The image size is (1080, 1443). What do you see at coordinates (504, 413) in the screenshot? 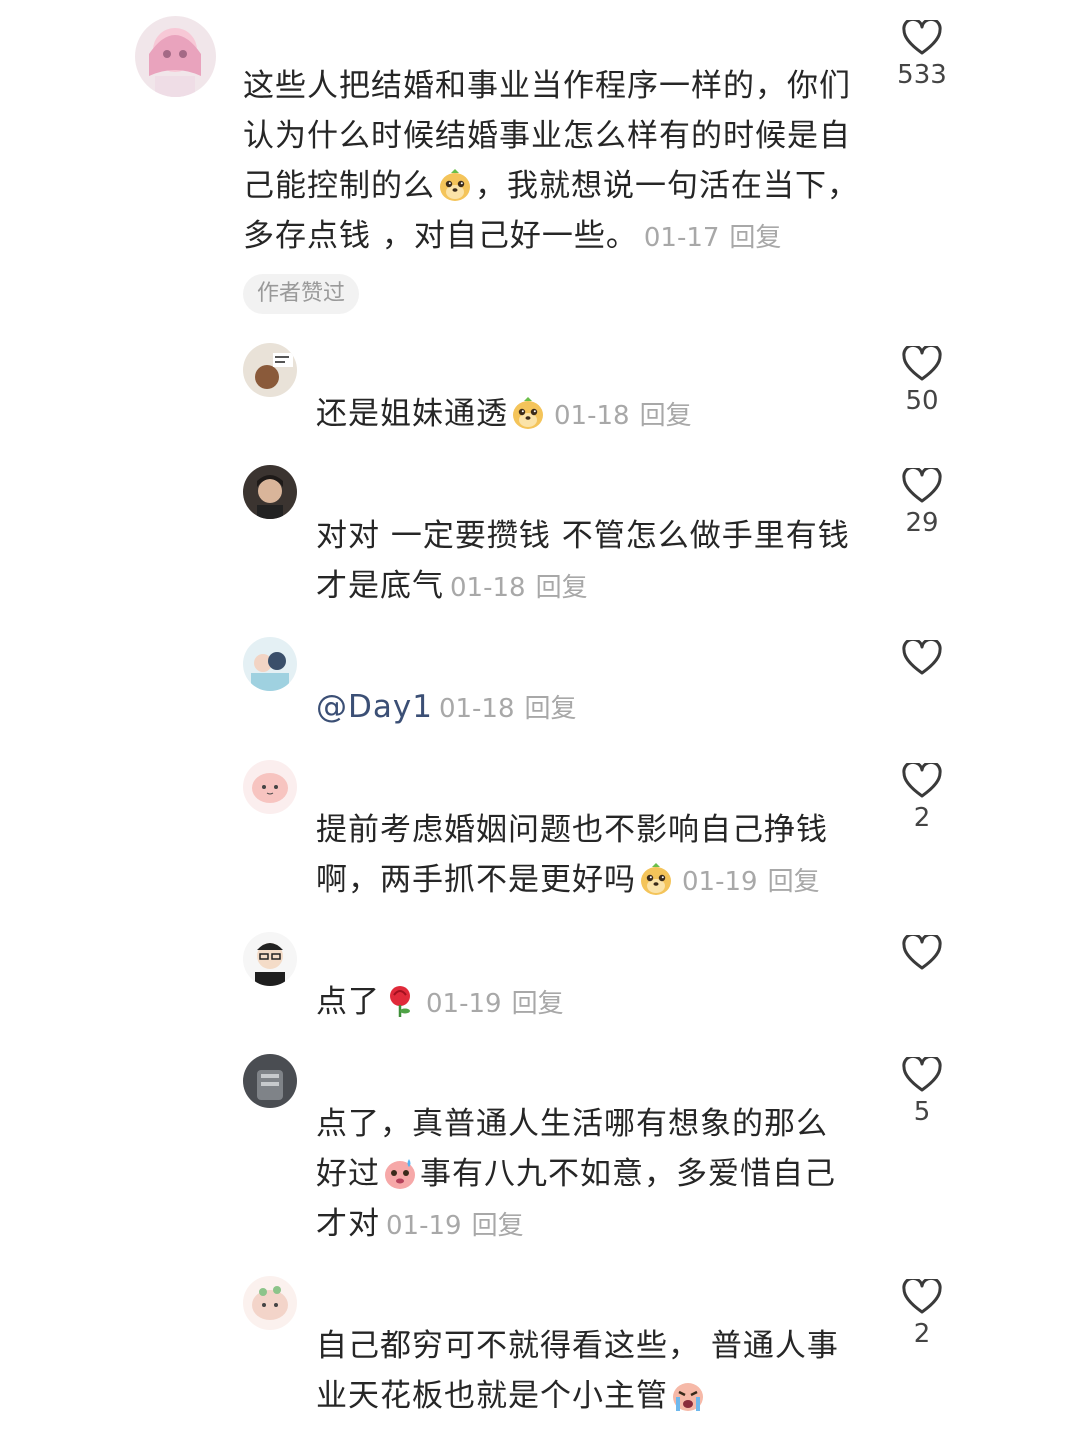
I see `comment-text: 还是姐妹通透 01-18 回复` at bounding box center [504, 413].